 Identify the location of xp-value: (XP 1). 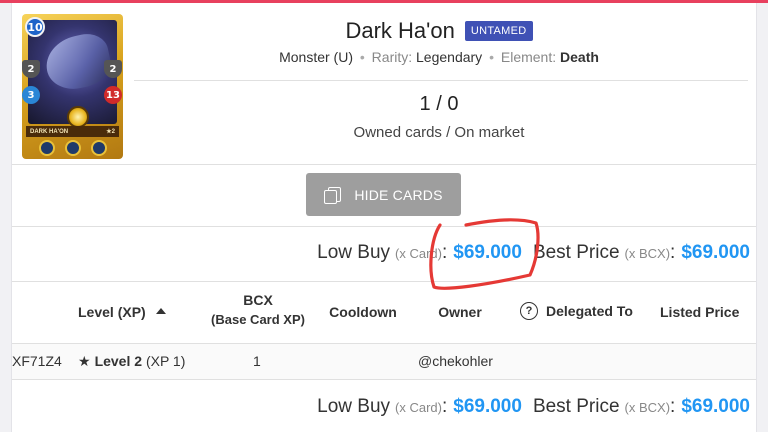
(165, 361).